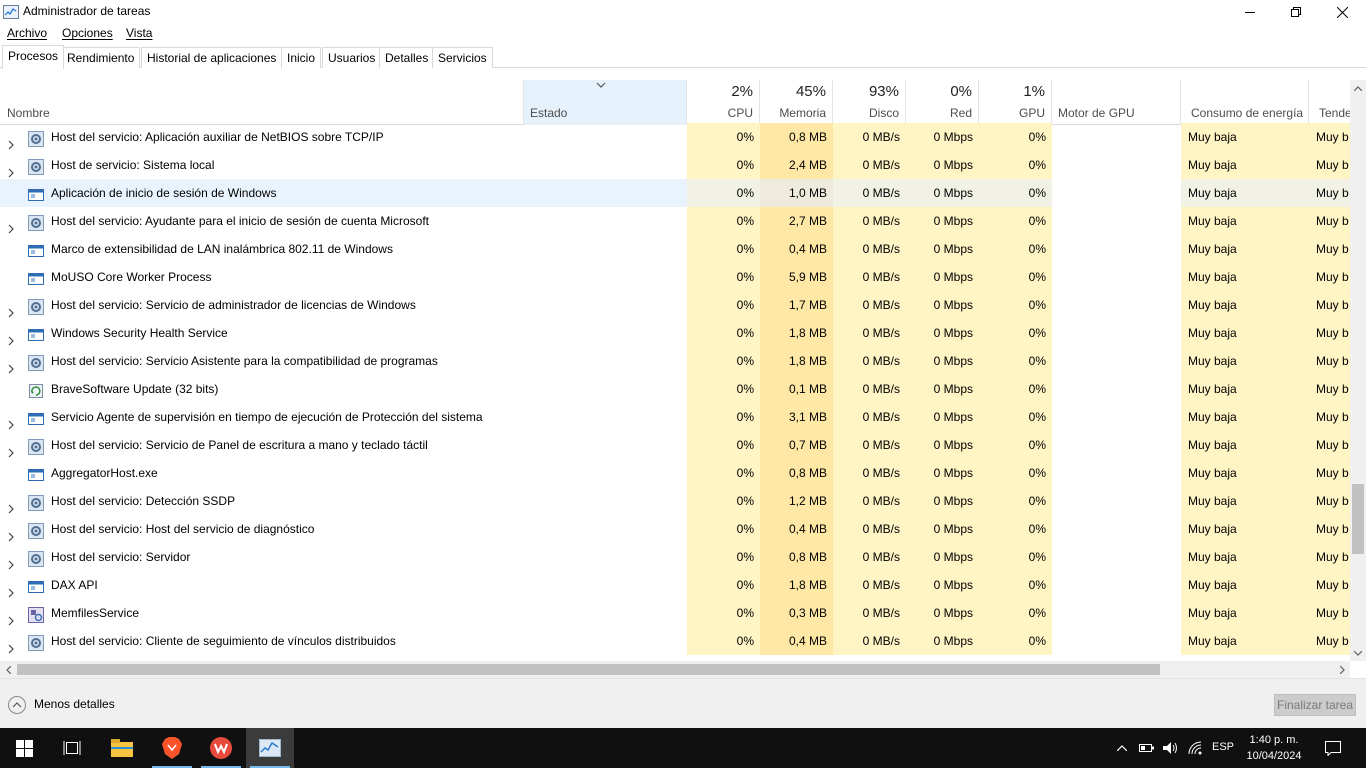 The height and width of the screenshot is (768, 1366). Describe the element at coordinates (221, 748) in the screenshot. I see `wps-office-icon` at that location.